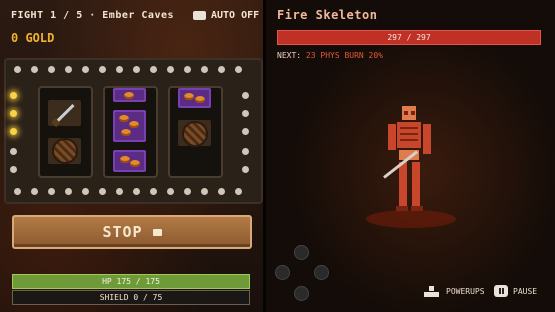 The image size is (555, 312). Describe the element at coordinates (363, 55) in the screenshot. I see `intent-effect: BURN 20%` at that location.